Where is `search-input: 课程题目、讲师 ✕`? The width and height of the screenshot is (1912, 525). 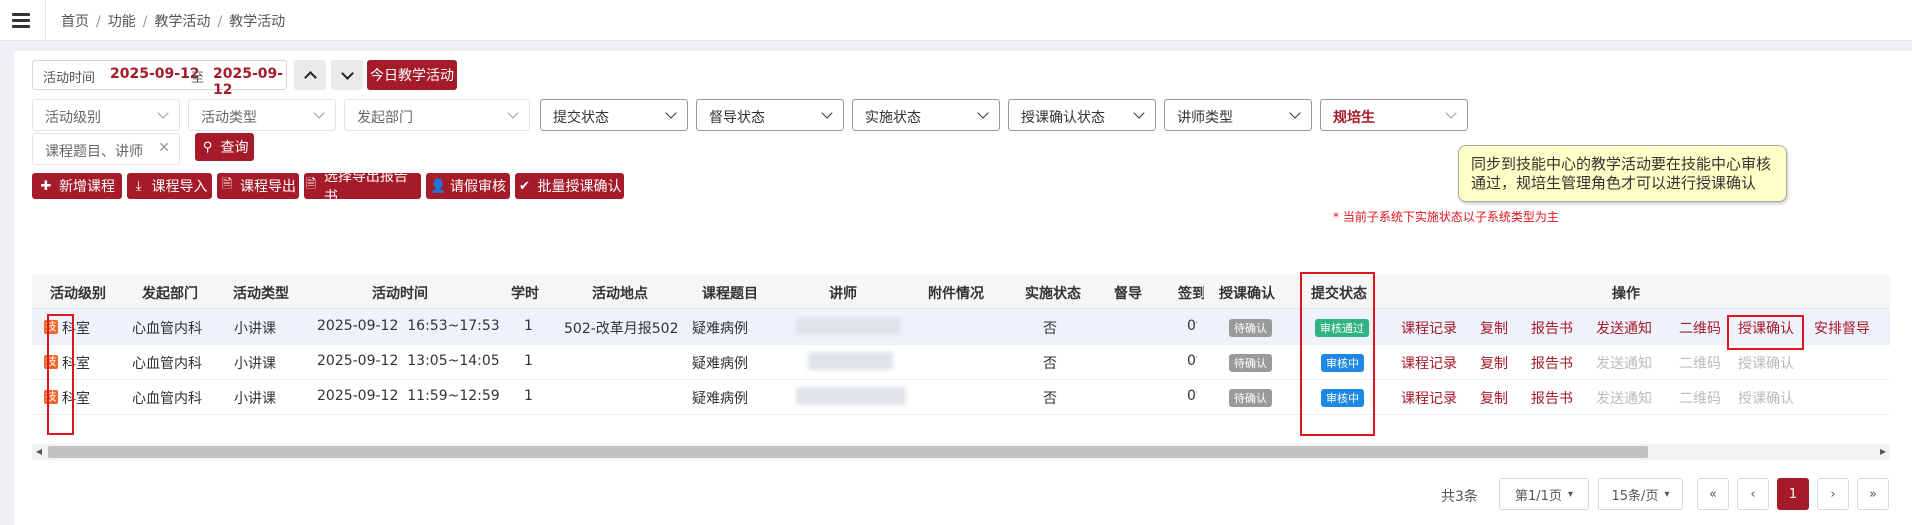 search-input: 课程题目、讲师 ✕ is located at coordinates (106, 149).